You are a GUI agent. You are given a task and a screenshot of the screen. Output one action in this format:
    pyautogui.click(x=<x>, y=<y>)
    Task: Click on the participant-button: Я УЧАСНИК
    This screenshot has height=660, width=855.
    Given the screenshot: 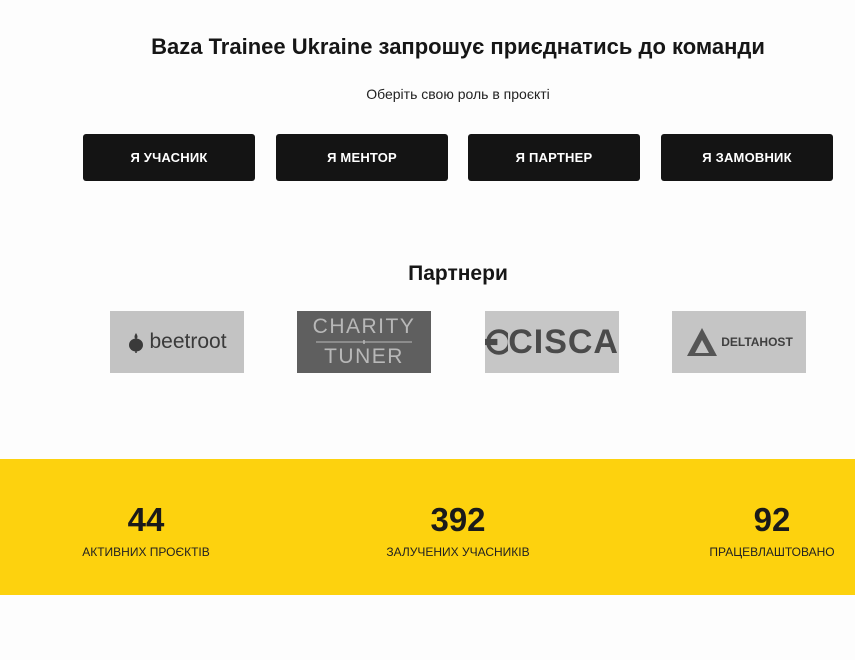 What is the action you would take?
    pyautogui.click(x=169, y=157)
    